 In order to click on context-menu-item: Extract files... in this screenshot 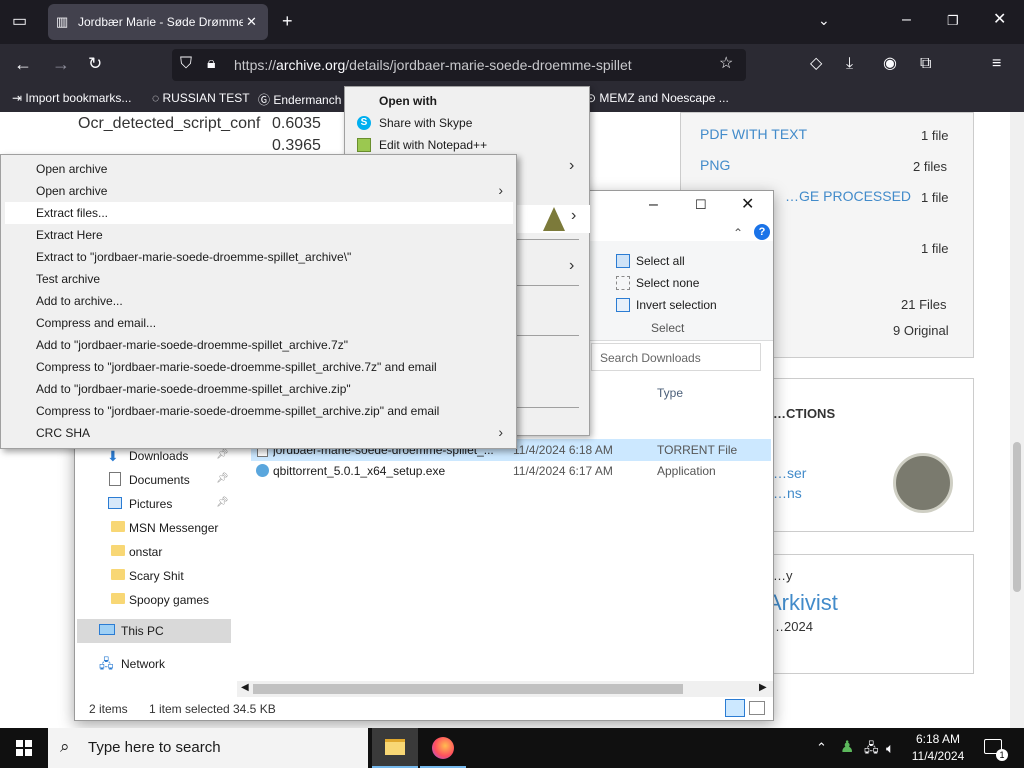, I will do `click(259, 213)`.